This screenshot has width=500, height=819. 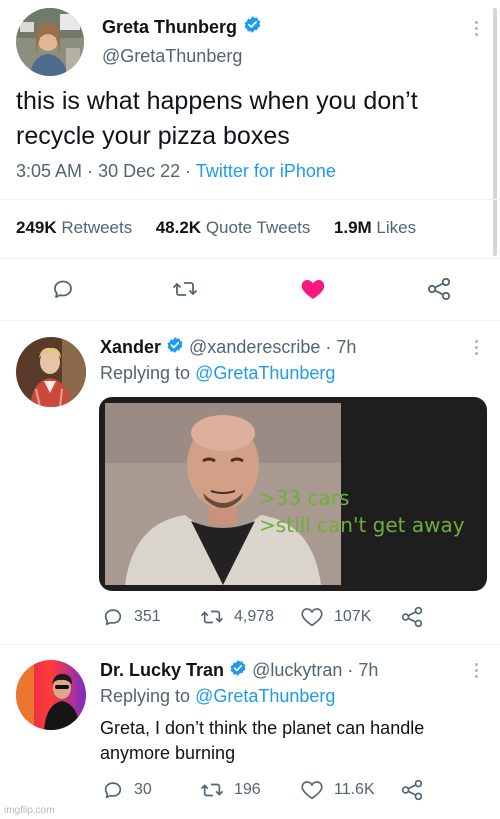 I want to click on quotes-stat: 48.2K Quote Tweets, so click(x=233, y=227).